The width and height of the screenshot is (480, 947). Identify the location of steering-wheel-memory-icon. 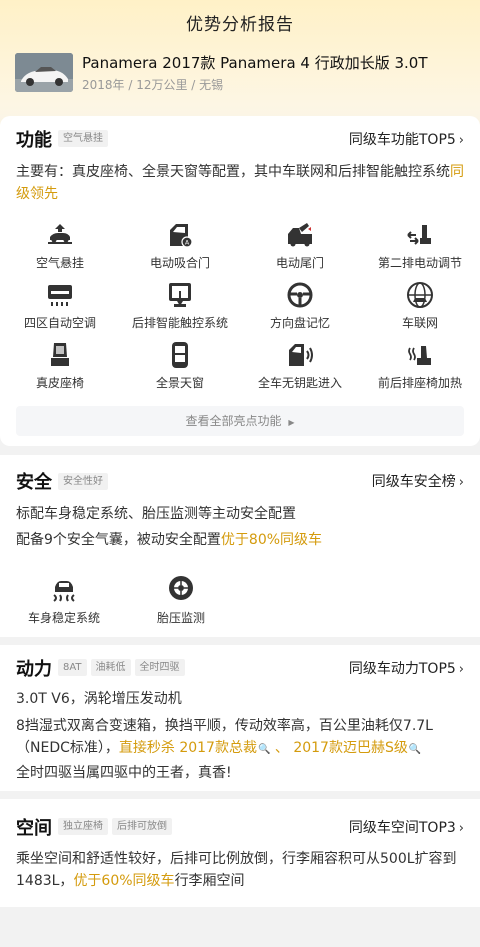
(300, 295).